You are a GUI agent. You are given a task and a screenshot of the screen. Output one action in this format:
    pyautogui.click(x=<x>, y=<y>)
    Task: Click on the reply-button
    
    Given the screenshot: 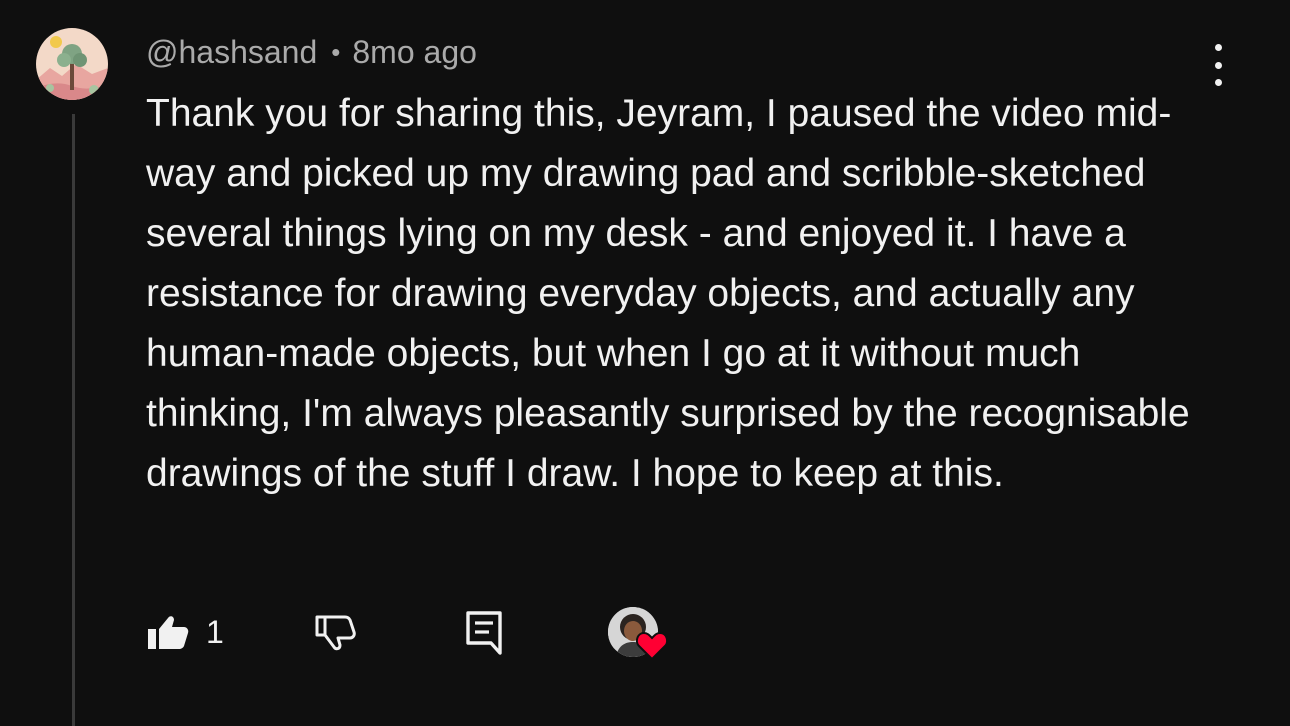 What is the action you would take?
    pyautogui.click(x=484, y=632)
    